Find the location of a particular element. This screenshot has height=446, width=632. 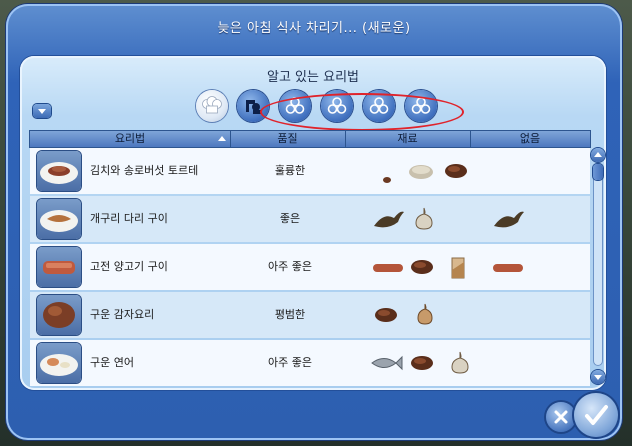

scroll-thumb is located at coordinates (598, 172).